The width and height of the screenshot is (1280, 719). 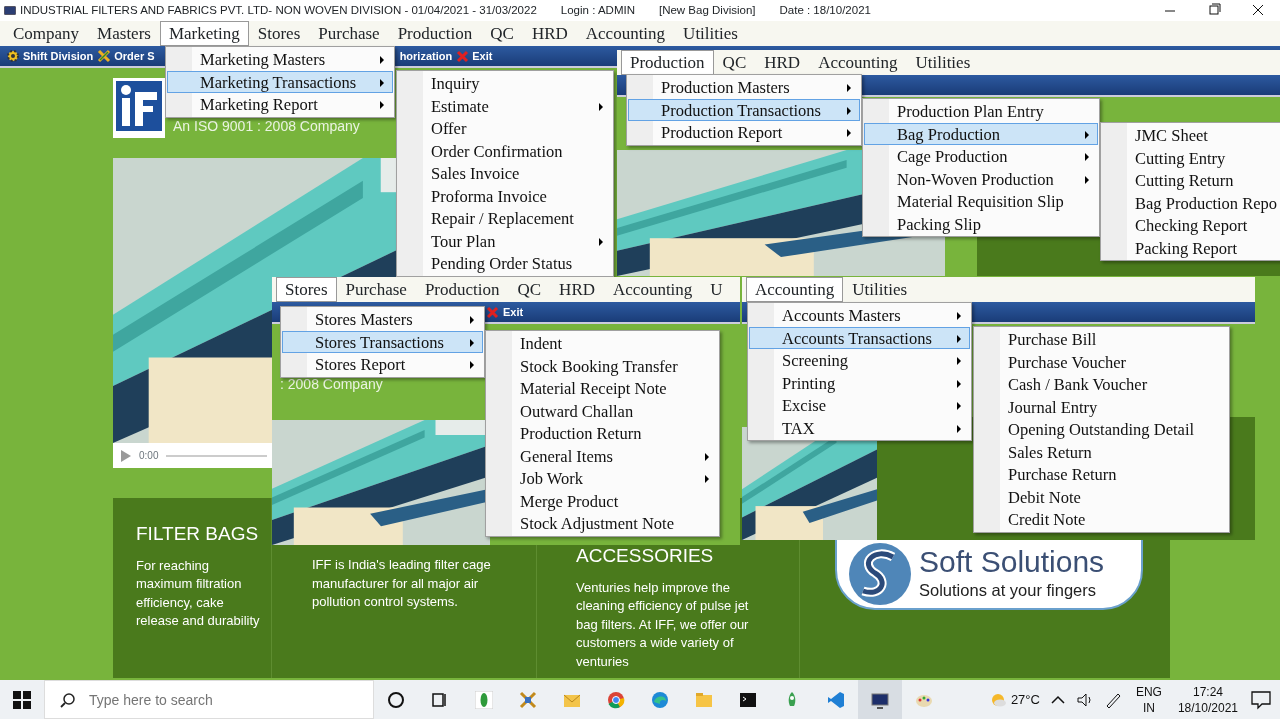 I want to click on menu-item: Cash / Bank Voucher, so click(x=1101, y=384).